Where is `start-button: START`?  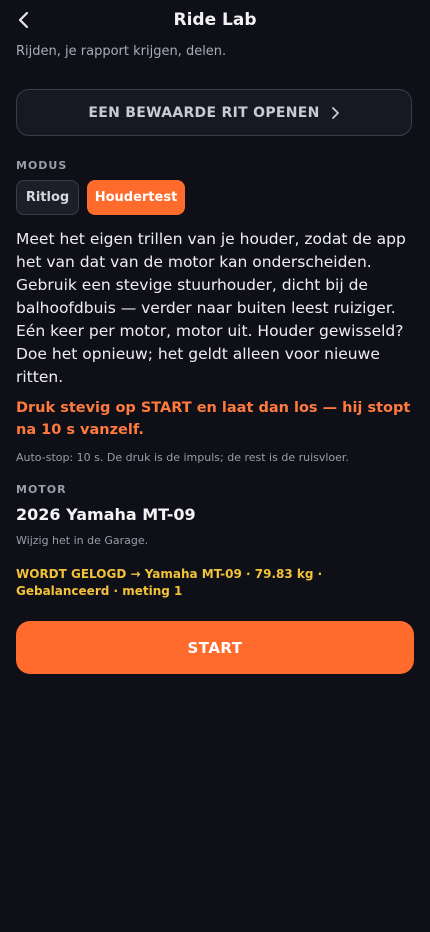
start-button: START is located at coordinates (215, 647).